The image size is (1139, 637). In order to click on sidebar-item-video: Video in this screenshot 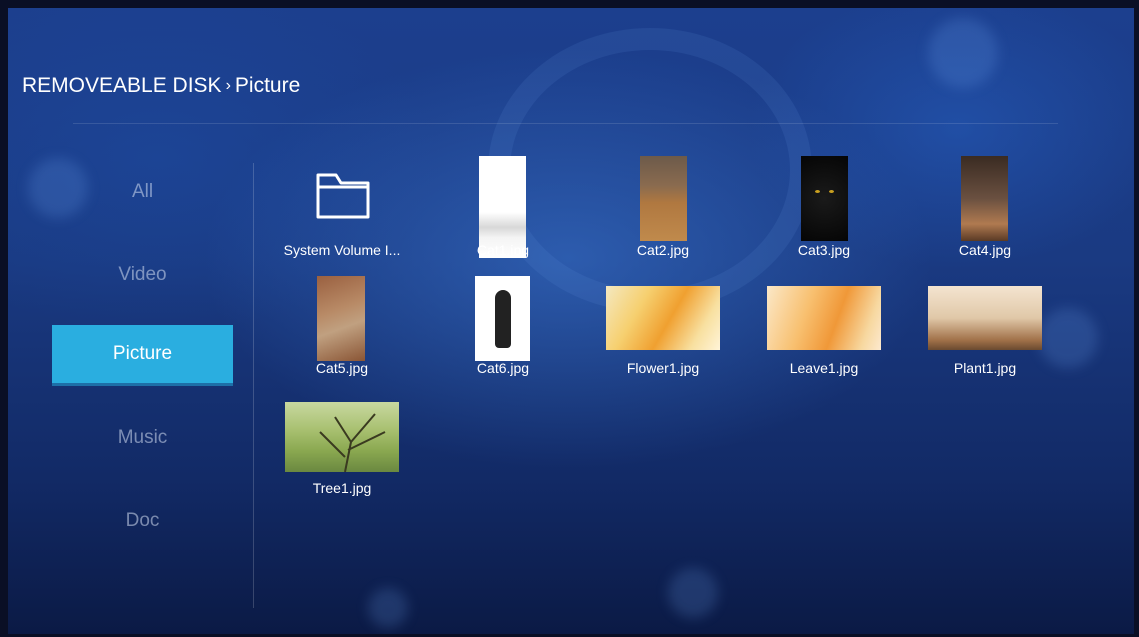, I will do `click(142, 275)`.